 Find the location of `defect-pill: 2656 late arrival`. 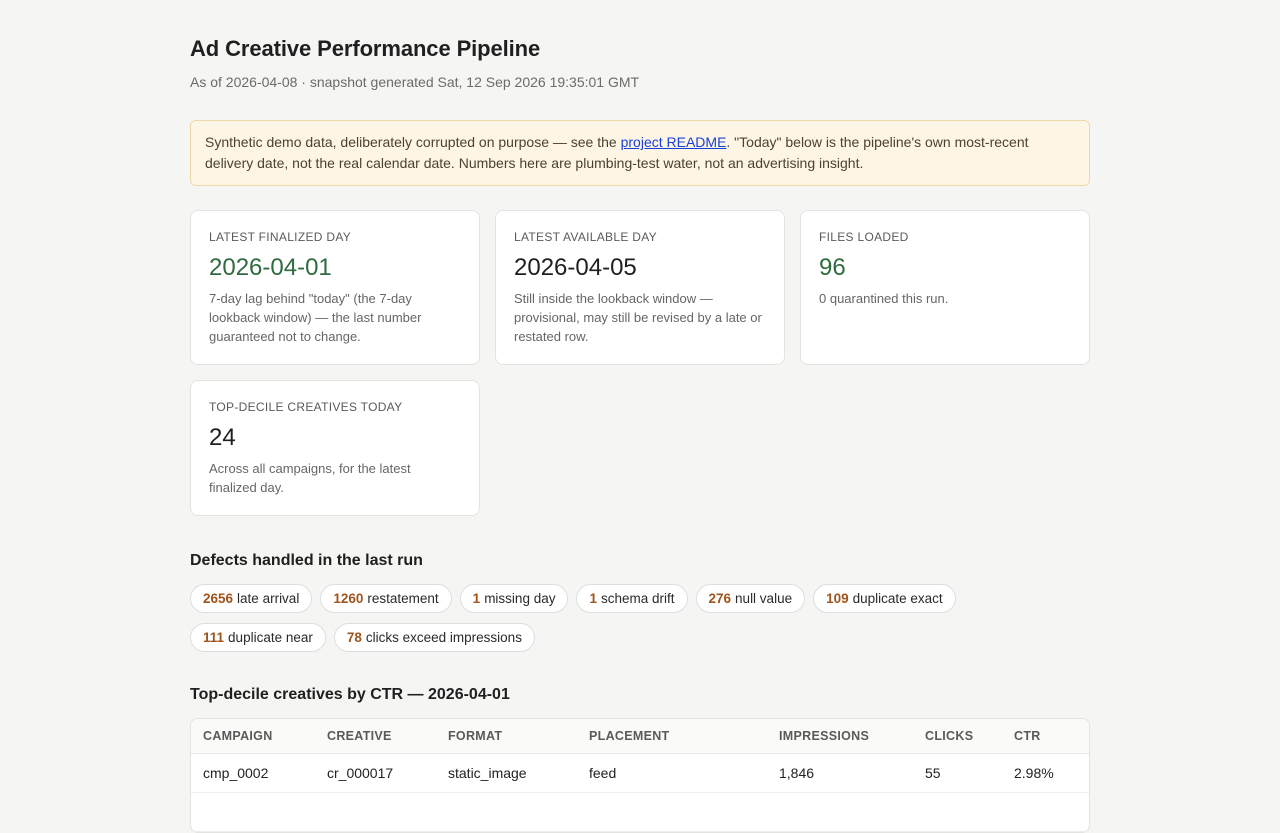

defect-pill: 2656 late arrival is located at coordinates (251, 598).